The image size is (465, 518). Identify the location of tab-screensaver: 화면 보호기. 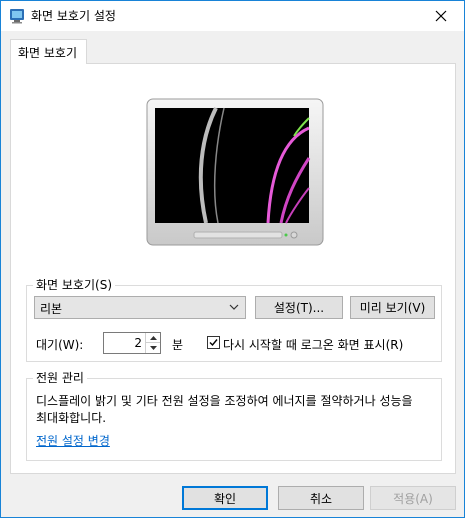
(48, 51).